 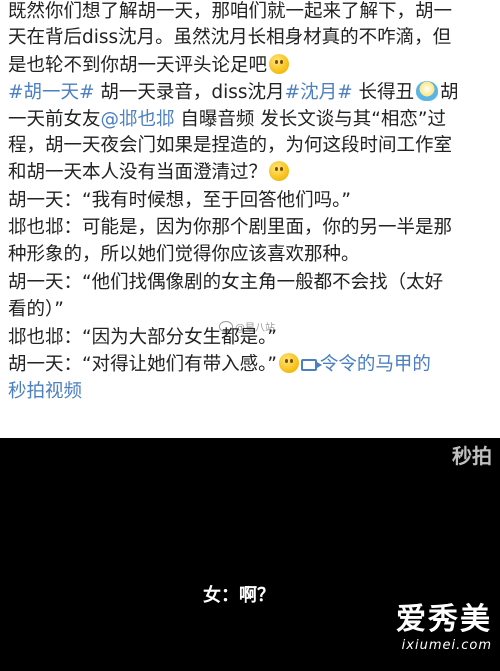 What do you see at coordinates (444, 619) in the screenshot?
I see `watermark-main: 爱秀美` at bounding box center [444, 619].